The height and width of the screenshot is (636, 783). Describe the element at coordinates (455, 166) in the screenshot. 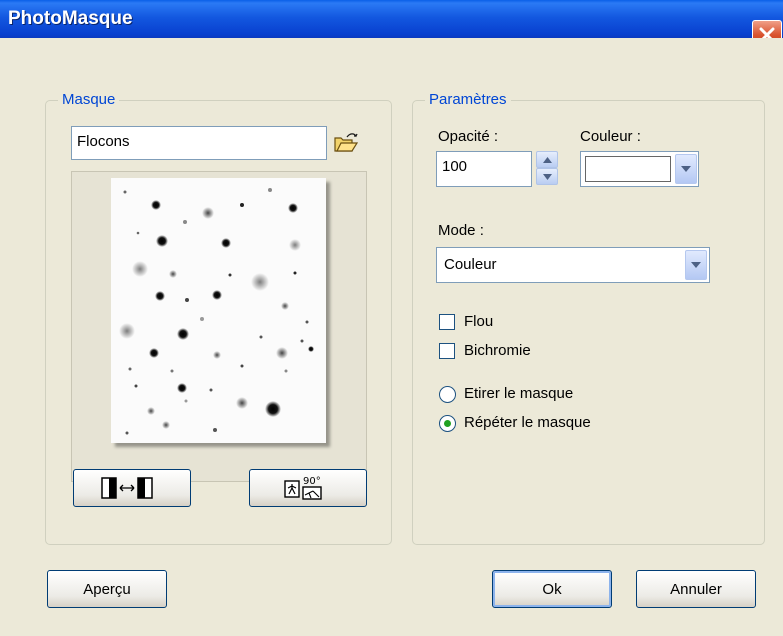

I see `opacity-value: 100` at that location.